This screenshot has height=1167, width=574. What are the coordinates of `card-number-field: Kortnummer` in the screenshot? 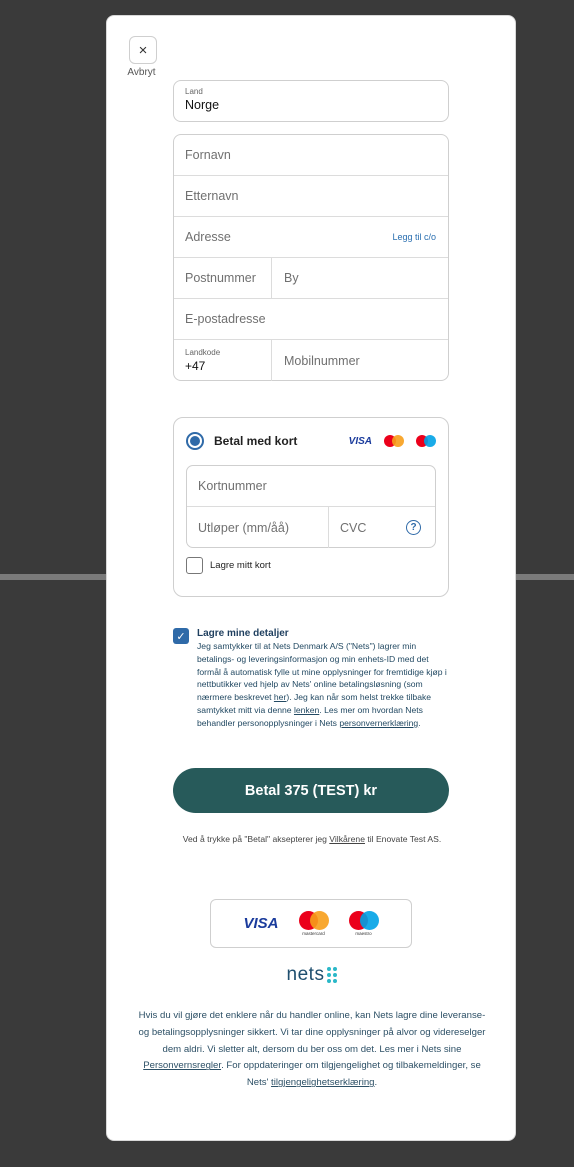 It's located at (311, 486).